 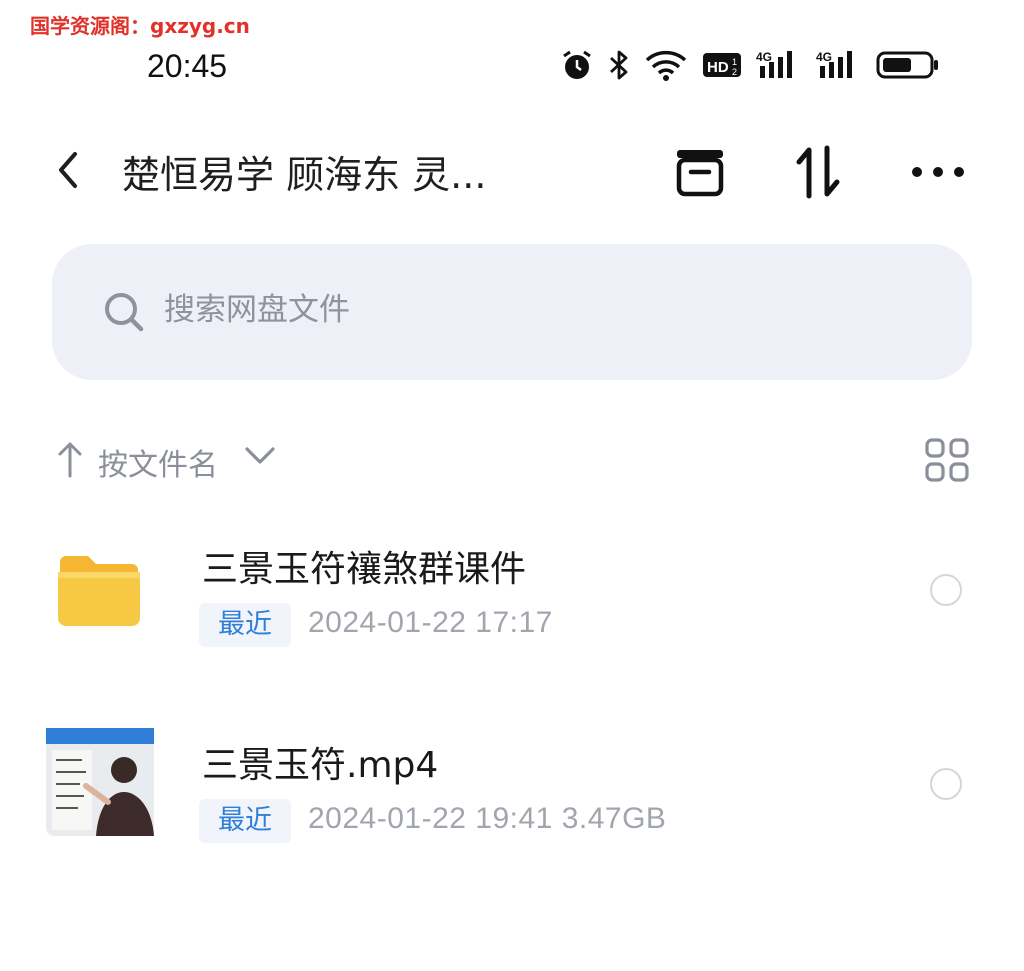 What do you see at coordinates (512, 595) in the screenshot?
I see `list-item: 三景玉符禳煞群课件 最近 2024-01-22 17:17` at bounding box center [512, 595].